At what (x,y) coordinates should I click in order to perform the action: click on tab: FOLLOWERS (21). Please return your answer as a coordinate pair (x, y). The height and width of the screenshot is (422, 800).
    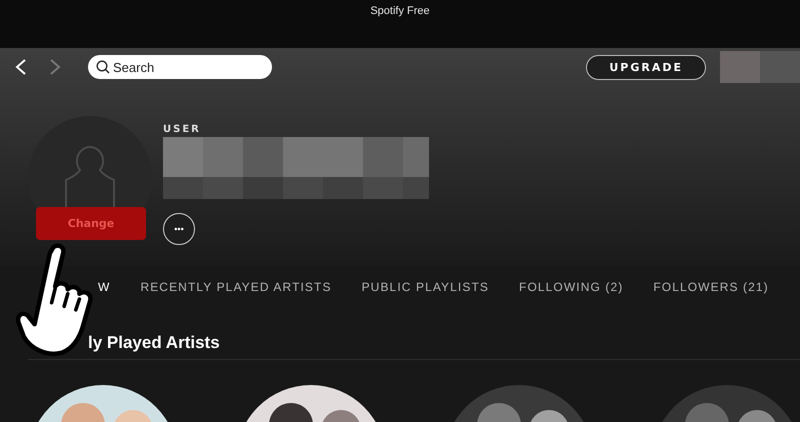
    Looking at the image, I should click on (711, 287).